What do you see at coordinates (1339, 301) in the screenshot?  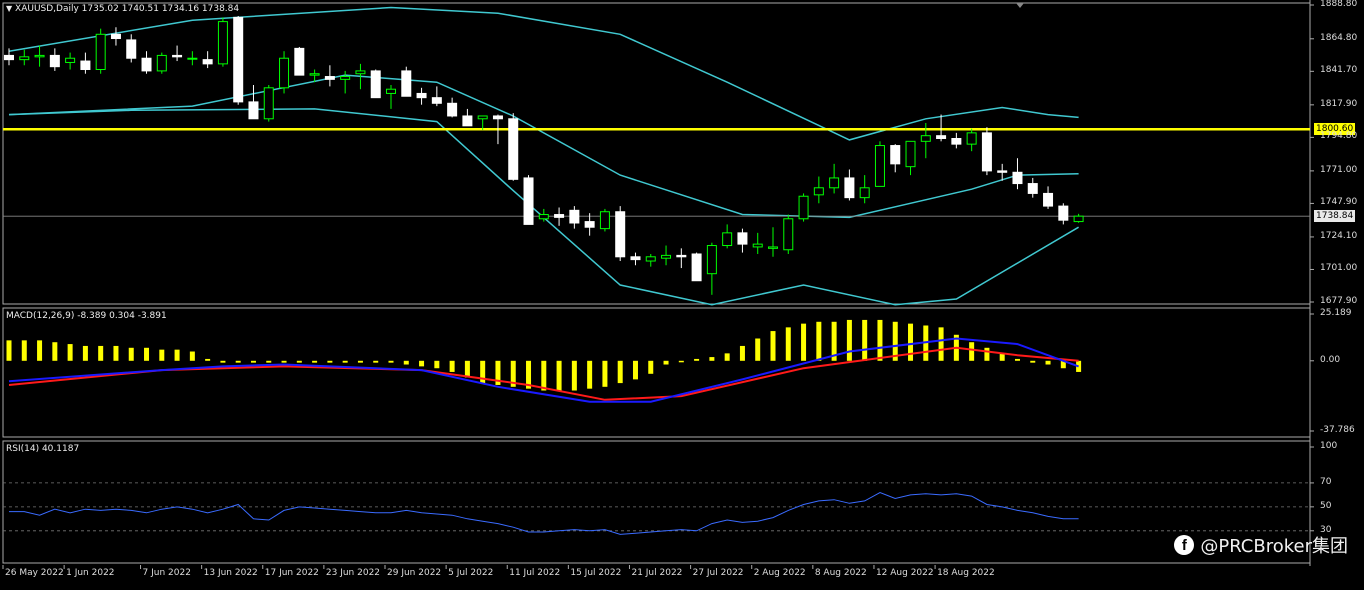 I see `price-tick-label: 1677.90` at bounding box center [1339, 301].